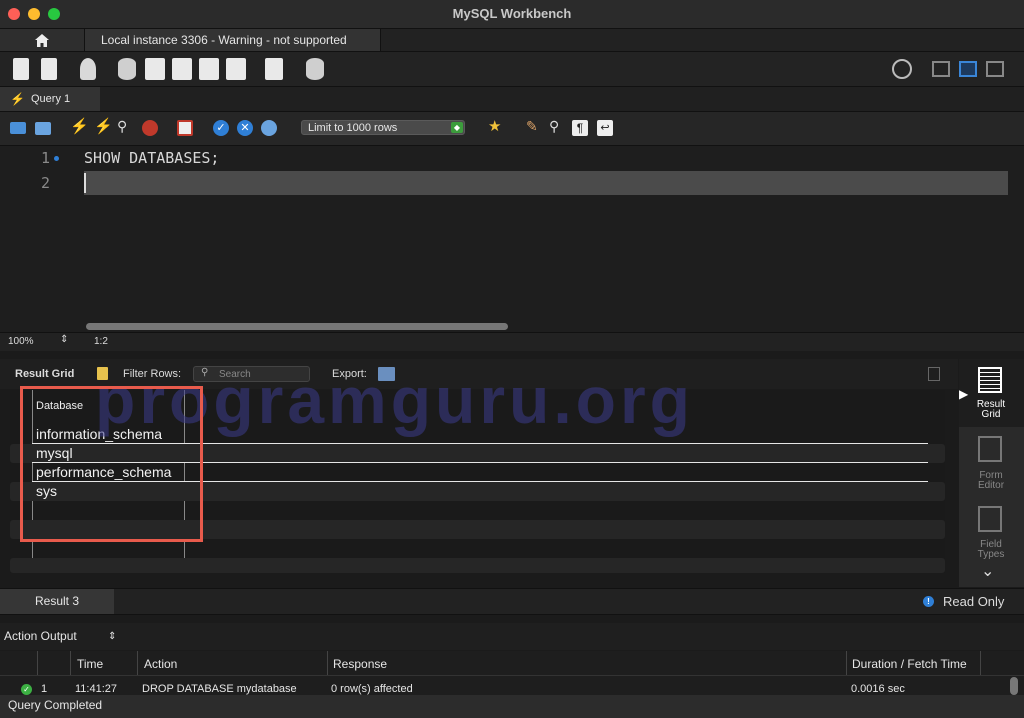  I want to click on home-tab, so click(42, 40).